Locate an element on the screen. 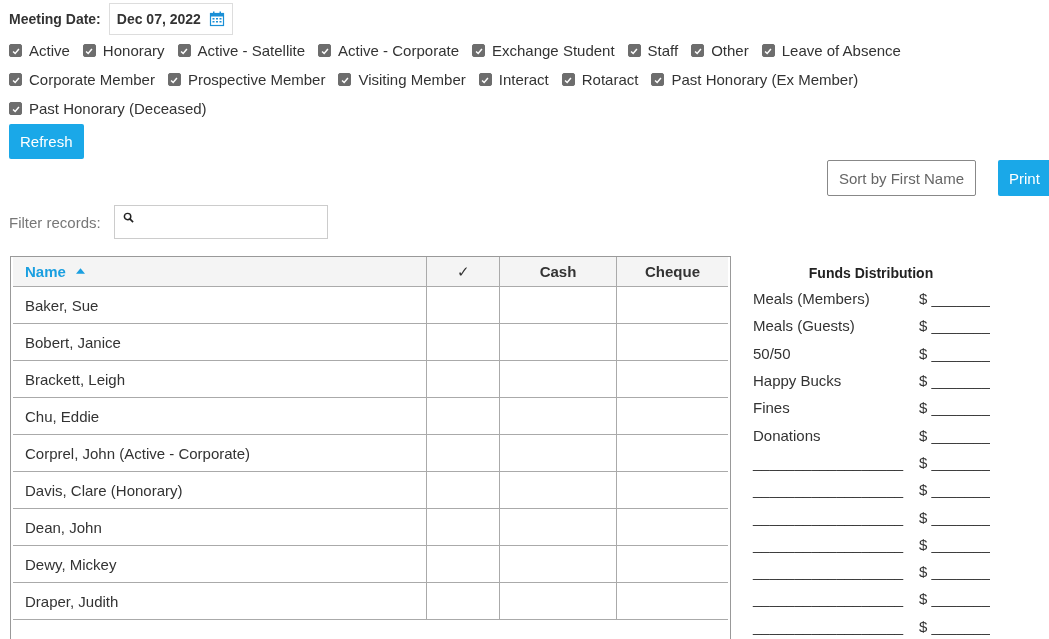 The height and width of the screenshot is (639, 1049). table-cell: Dewy, Mickey is located at coordinates (220, 564).